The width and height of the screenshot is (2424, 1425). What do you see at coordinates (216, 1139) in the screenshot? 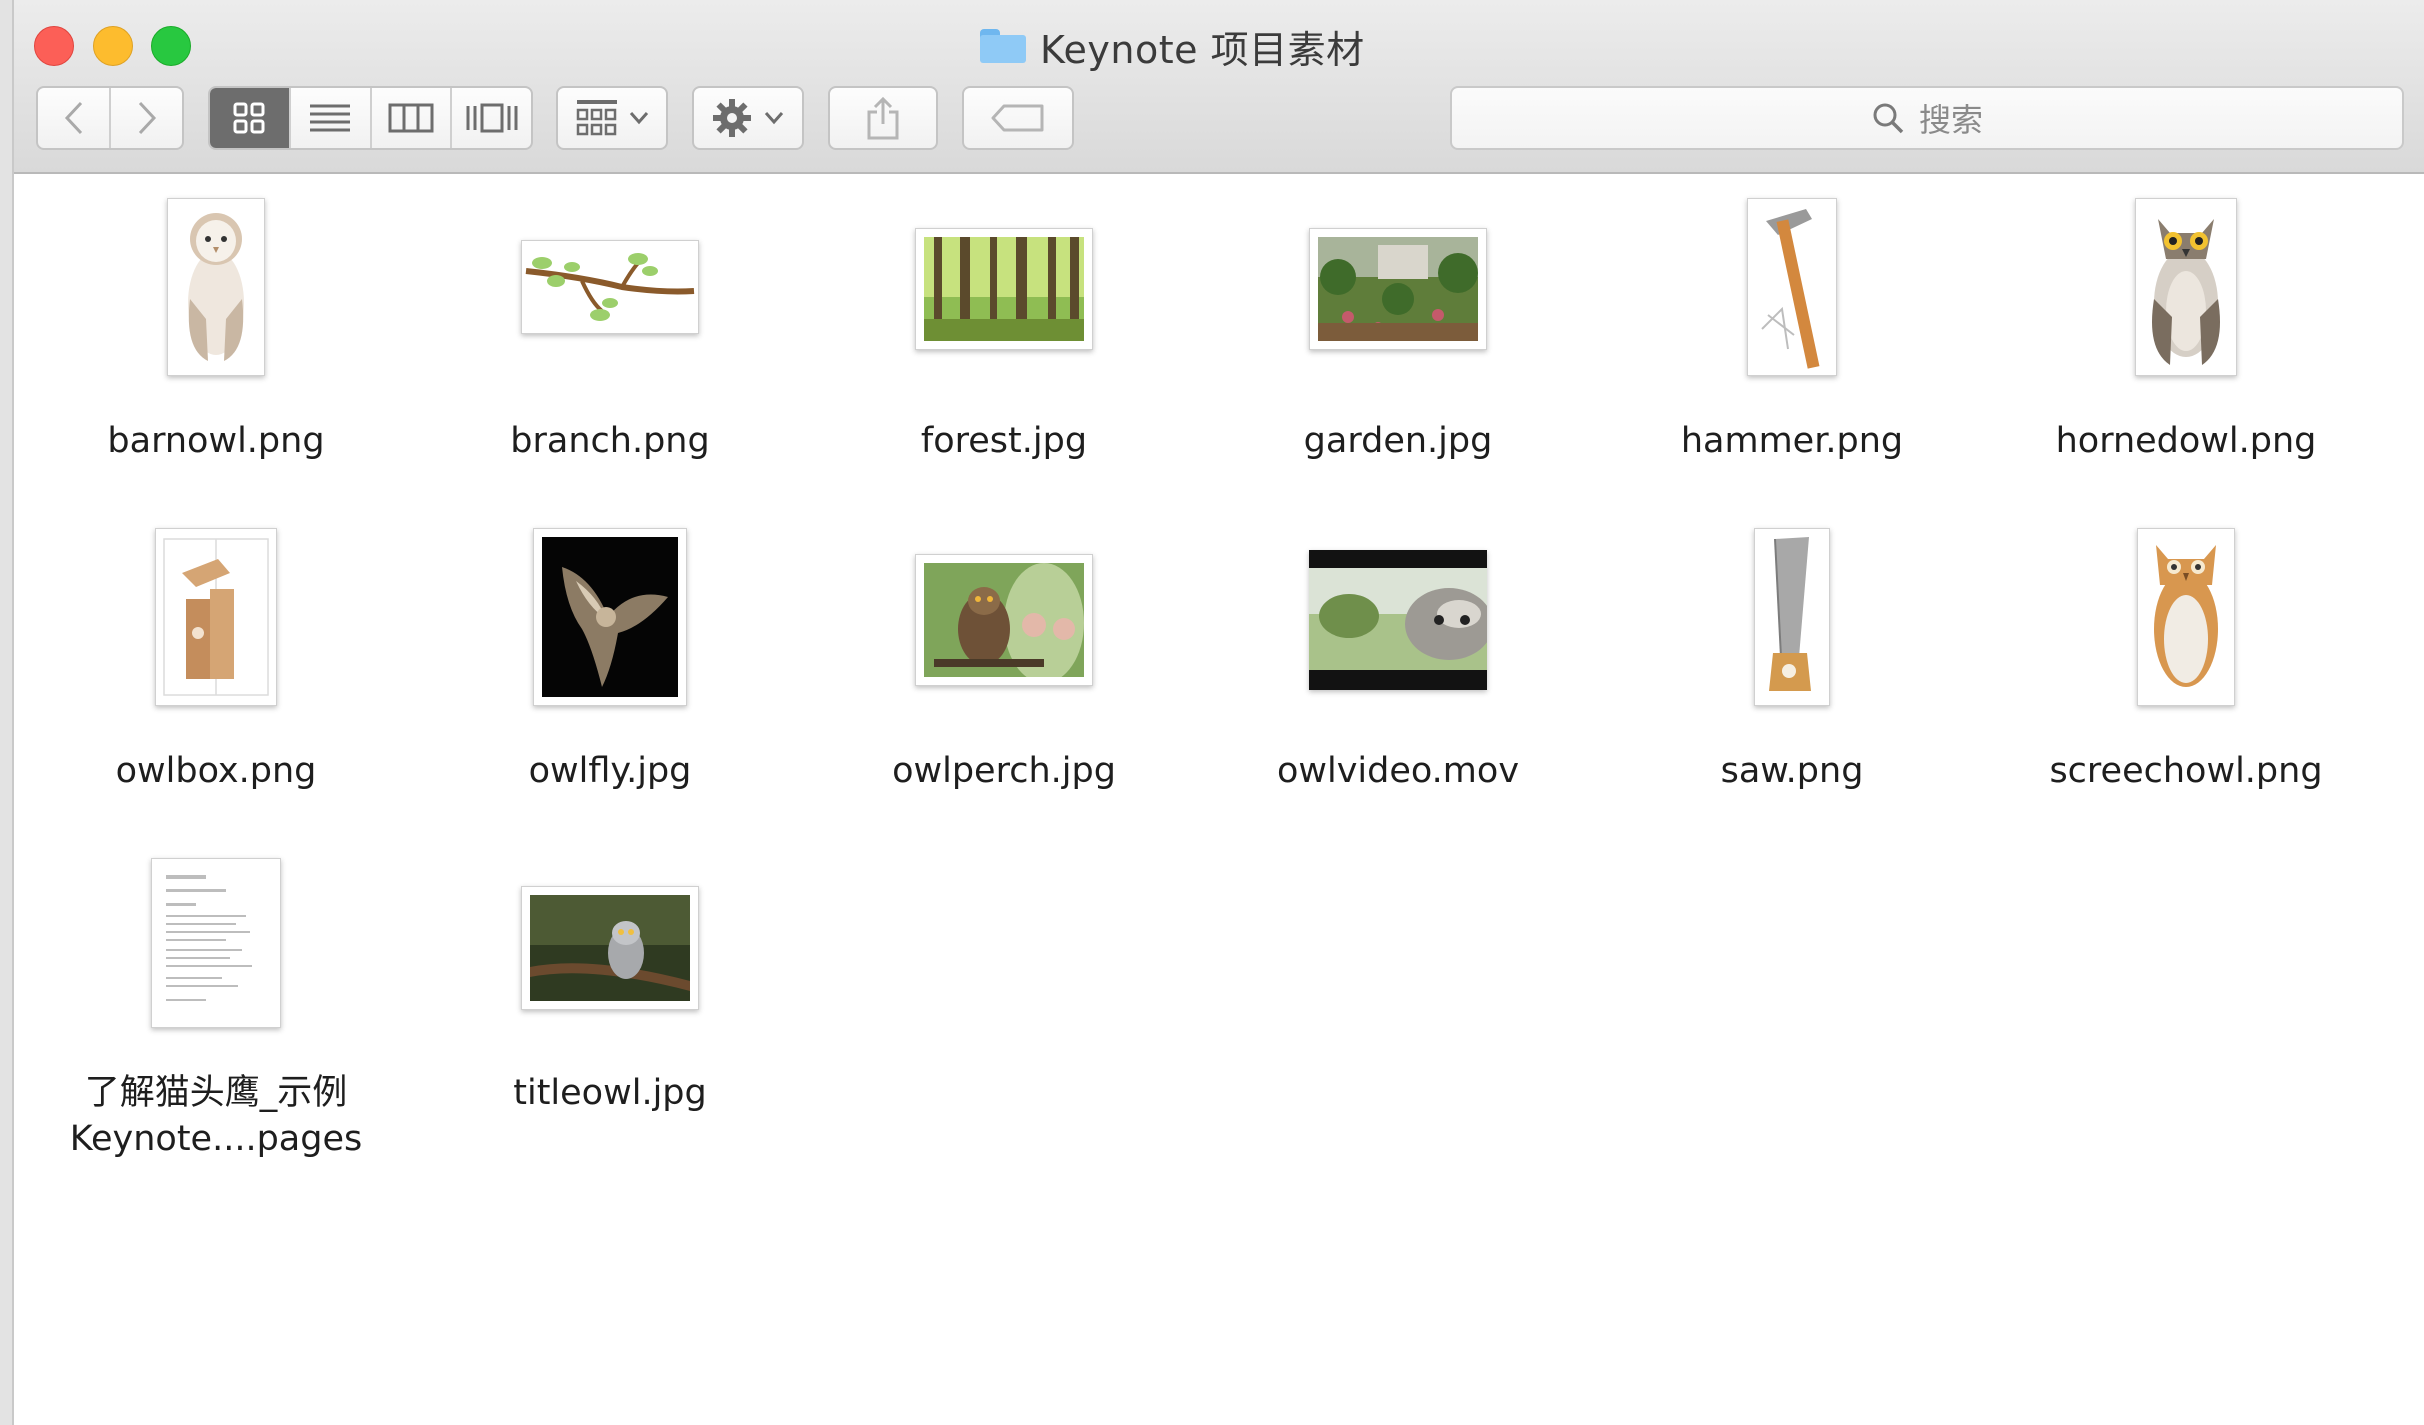
I see `file-name-line2: Keynote....pages` at bounding box center [216, 1139].